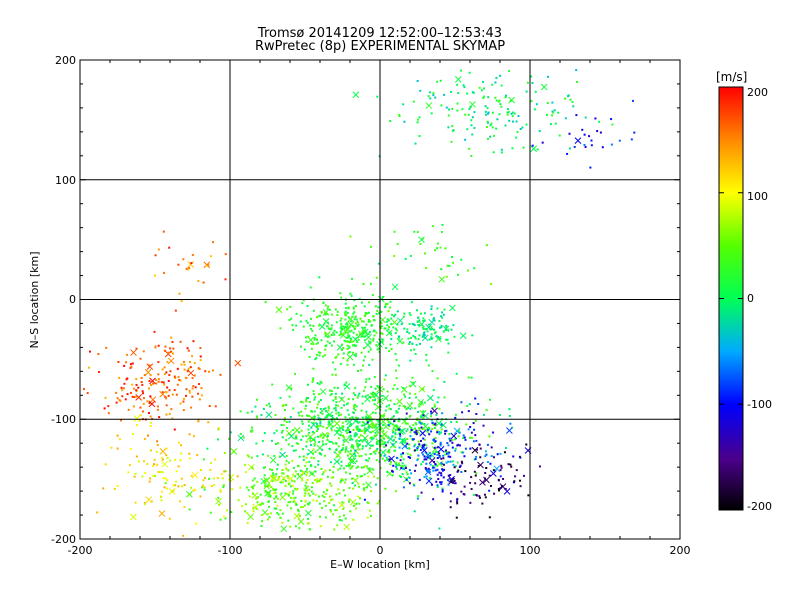 The width and height of the screenshot is (800, 600). What do you see at coordinates (757, 92) in the screenshot?
I see `colorbar-tick-label: 200` at bounding box center [757, 92].